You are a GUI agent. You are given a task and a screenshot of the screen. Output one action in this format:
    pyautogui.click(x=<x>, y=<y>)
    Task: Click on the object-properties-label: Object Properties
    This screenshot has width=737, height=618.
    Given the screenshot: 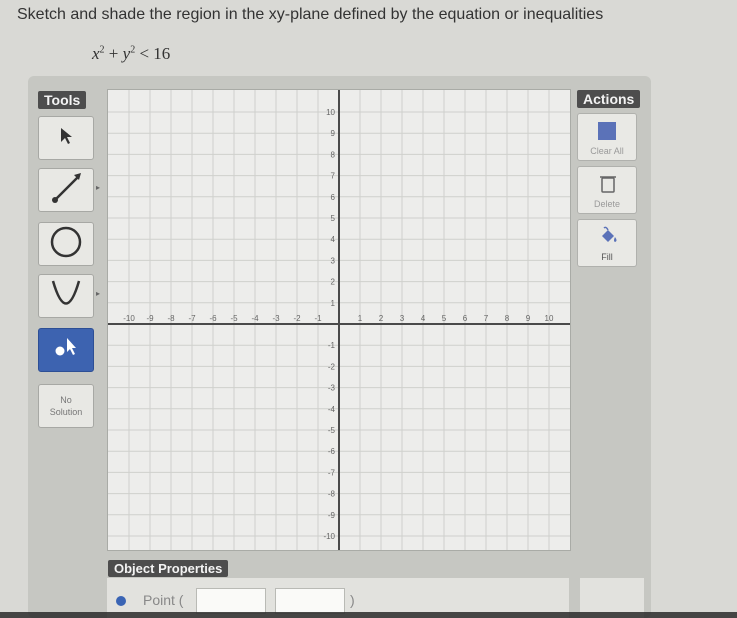 What is the action you would take?
    pyautogui.click(x=168, y=568)
    